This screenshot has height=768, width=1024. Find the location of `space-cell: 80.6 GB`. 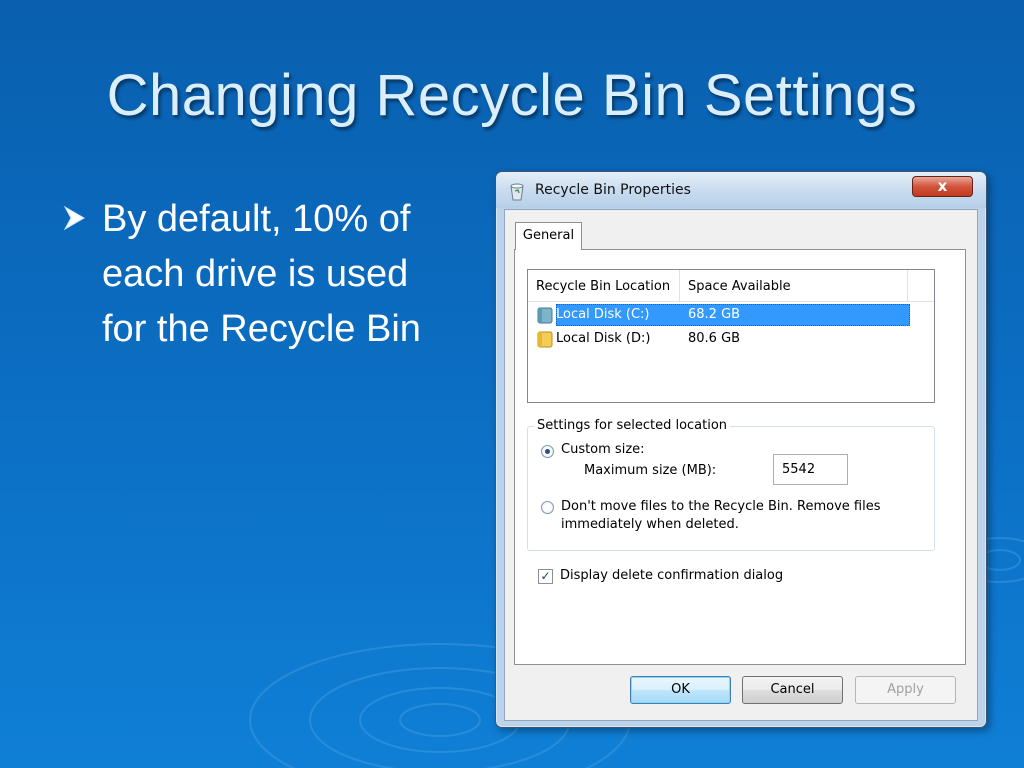

space-cell: 80.6 GB is located at coordinates (714, 338).